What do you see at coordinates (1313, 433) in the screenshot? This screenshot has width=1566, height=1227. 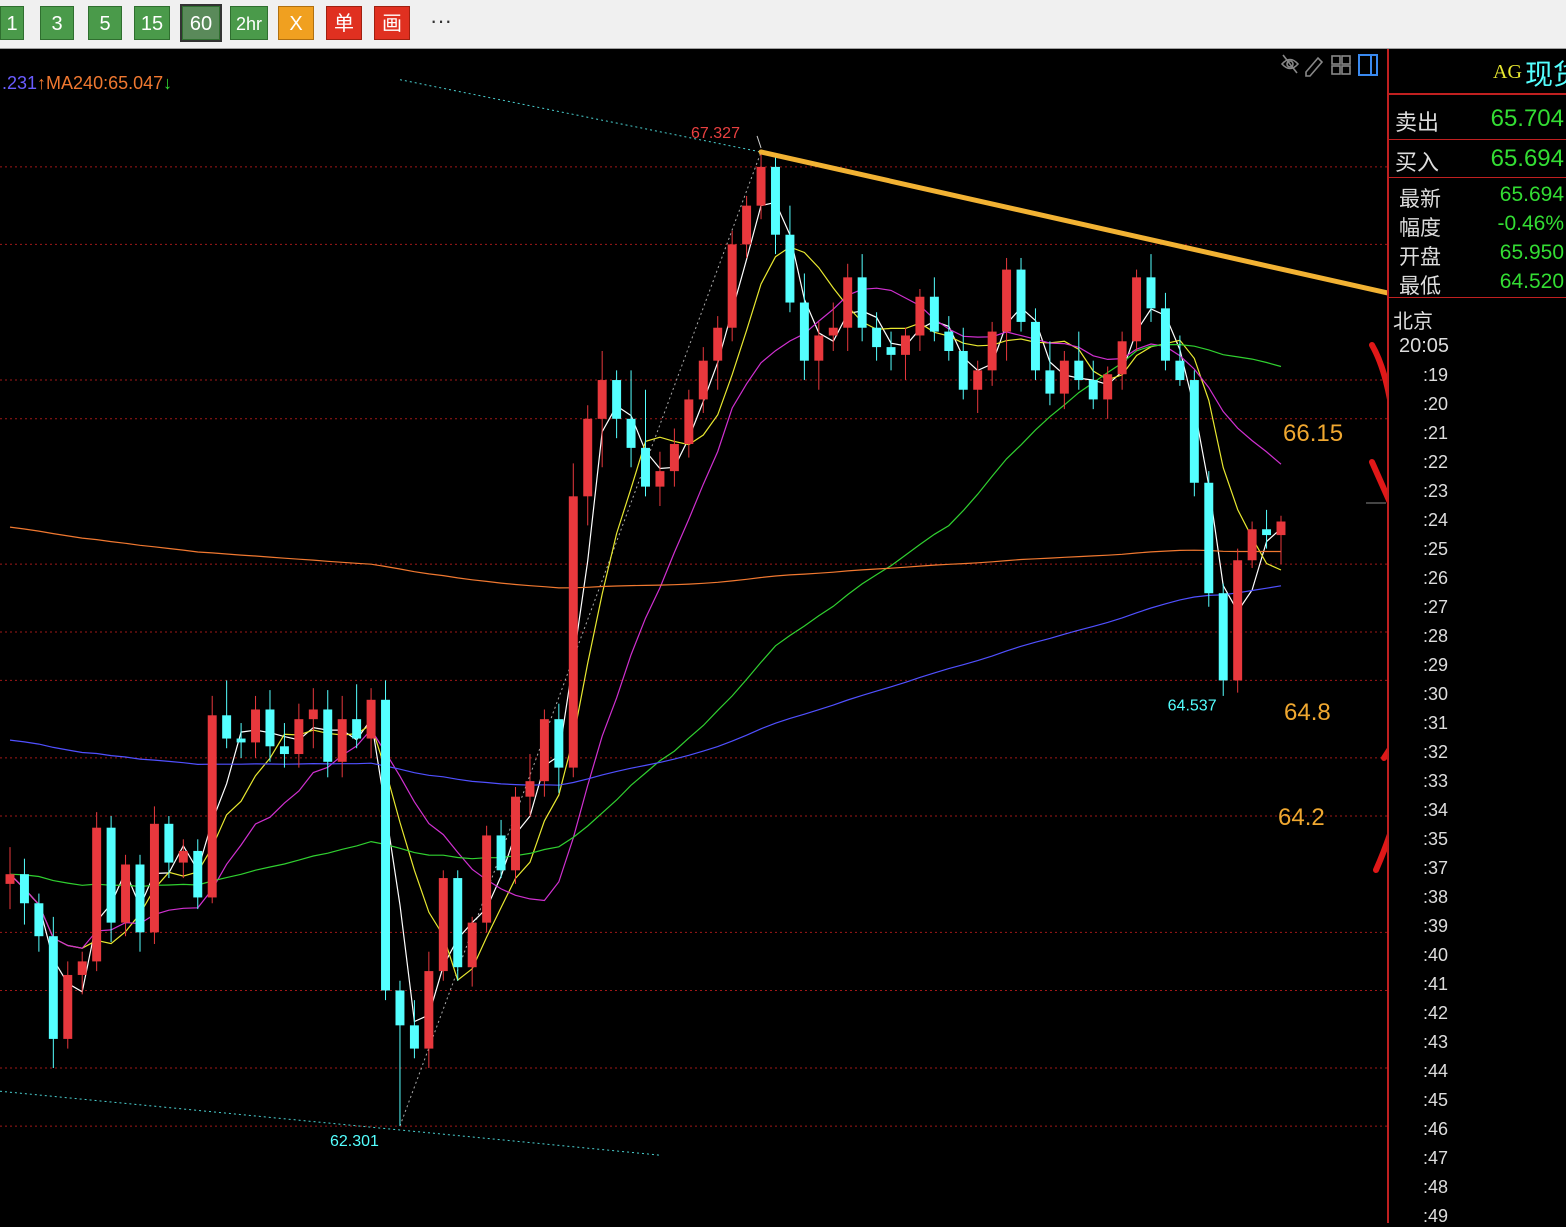 I see `level-label-66-15: 66.15` at bounding box center [1313, 433].